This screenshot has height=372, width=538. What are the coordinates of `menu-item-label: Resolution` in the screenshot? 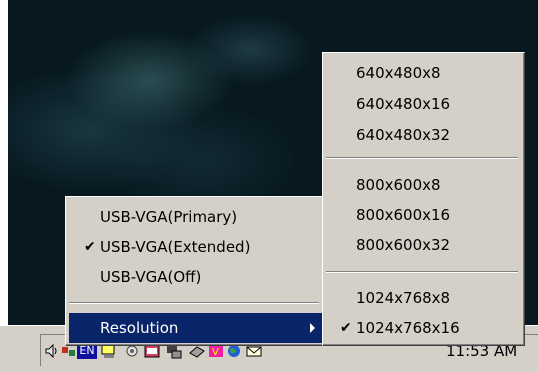 It's located at (139, 328).